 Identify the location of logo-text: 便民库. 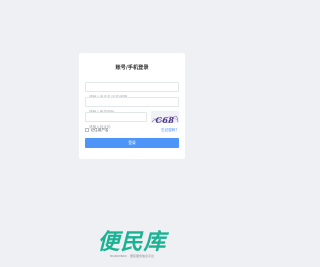
(132, 242).